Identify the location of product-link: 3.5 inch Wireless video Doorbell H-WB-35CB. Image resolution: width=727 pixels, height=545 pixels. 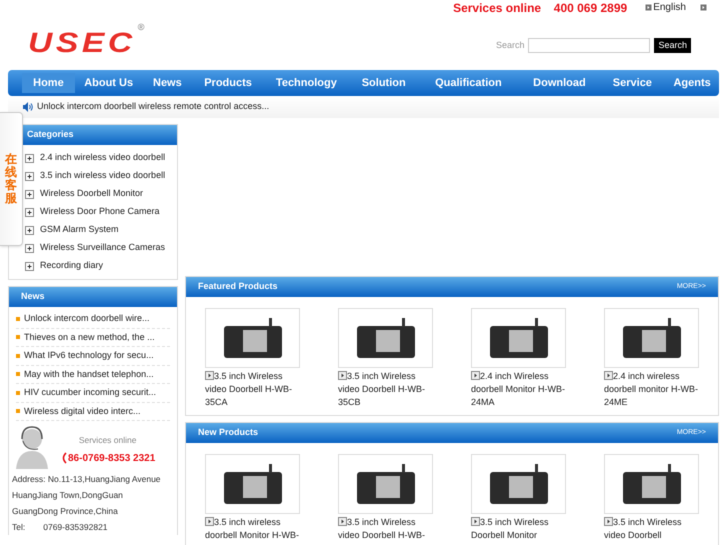
(388, 389).